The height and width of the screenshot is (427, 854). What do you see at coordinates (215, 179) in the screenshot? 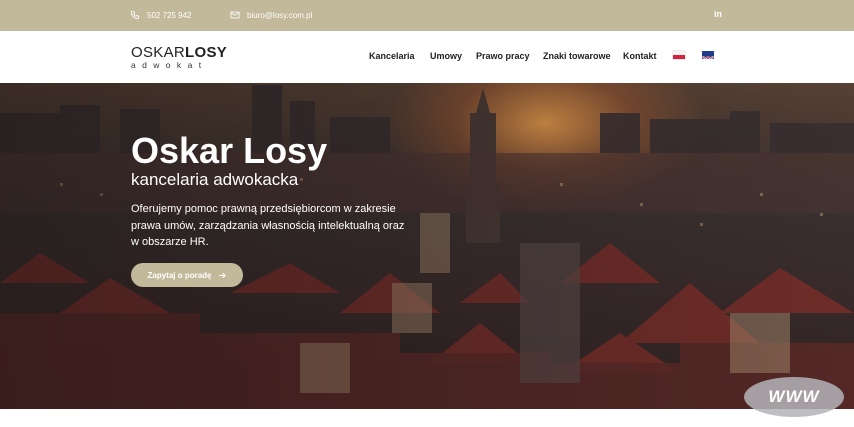
I see `hero-subtitle: kancelaria adwokacka` at bounding box center [215, 179].